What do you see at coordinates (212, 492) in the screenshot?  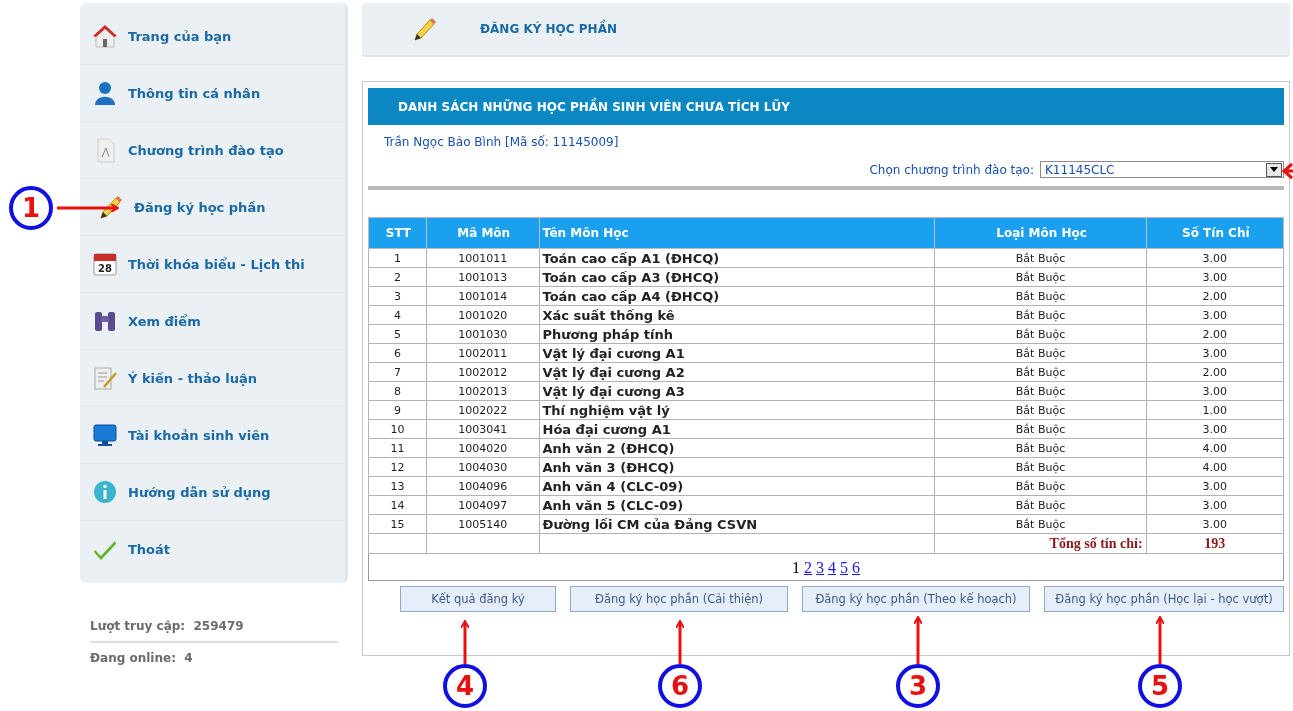 I see `sidebar-item: Hướng dẫn sử dụng` at bounding box center [212, 492].